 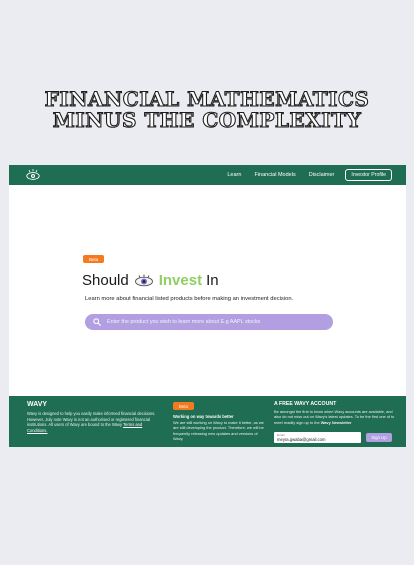 I want to click on nav-link-learn: Learn, so click(x=234, y=175).